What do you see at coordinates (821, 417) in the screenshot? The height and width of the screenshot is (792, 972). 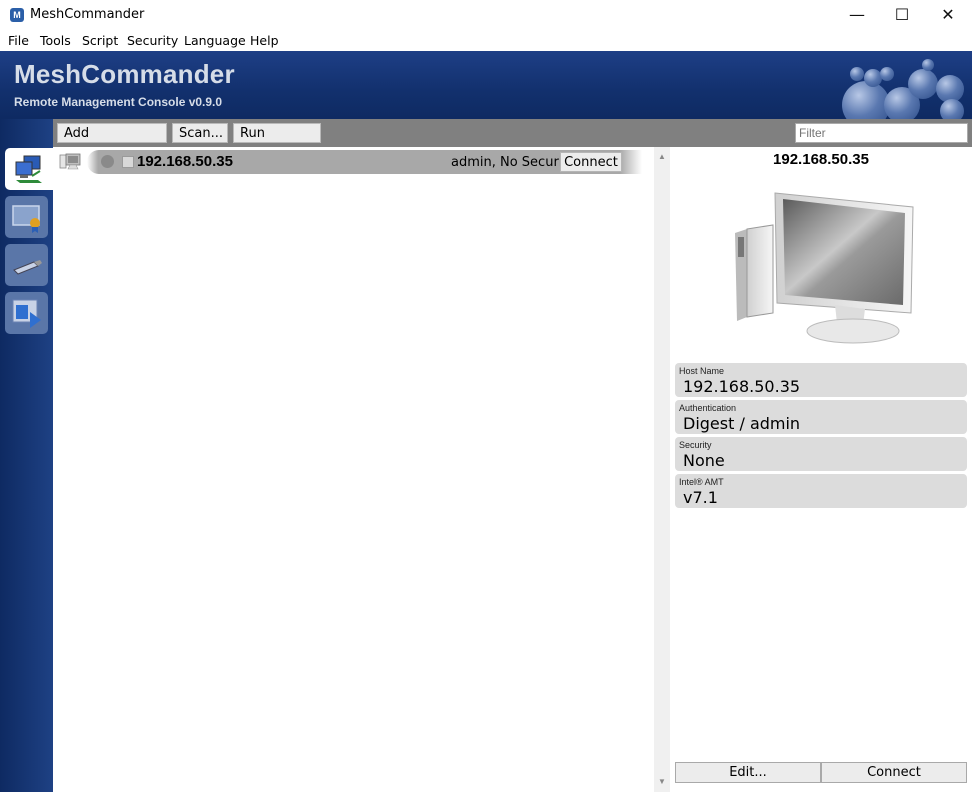 I see `field-authentication: Authentication Digest / admin` at bounding box center [821, 417].